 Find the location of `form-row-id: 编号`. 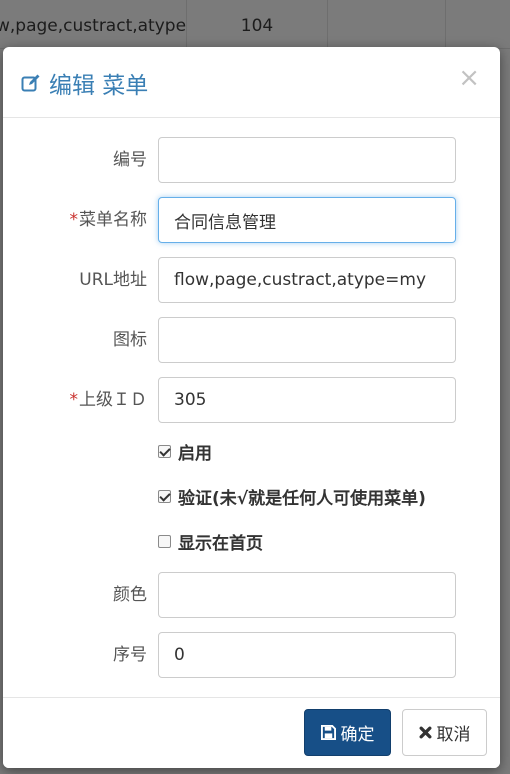

form-row-id: 编号 is located at coordinates (251, 160).